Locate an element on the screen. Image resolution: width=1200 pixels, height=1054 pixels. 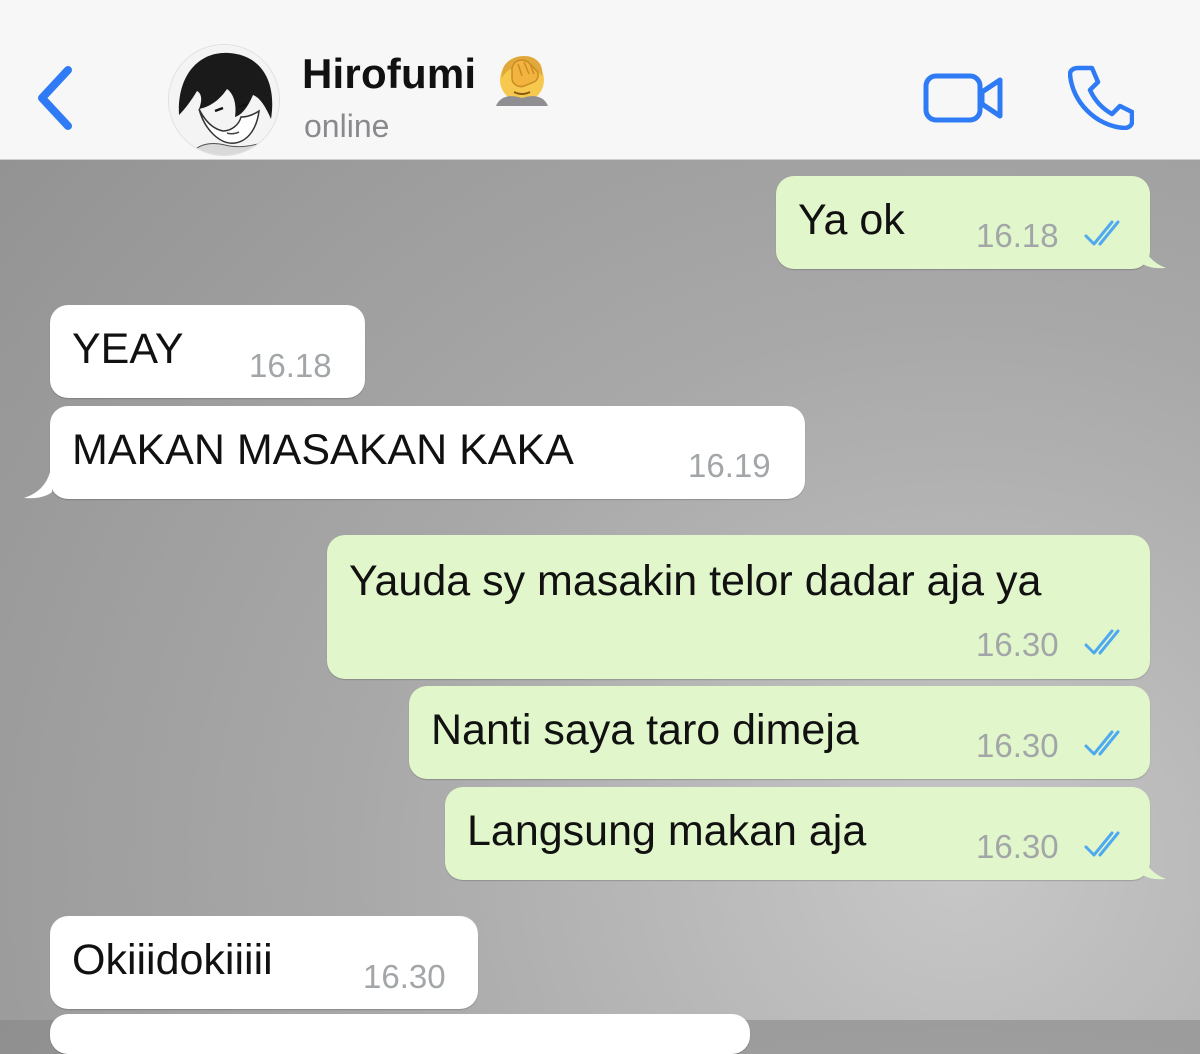
face-palm-emoji-icon is located at coordinates (522, 81).